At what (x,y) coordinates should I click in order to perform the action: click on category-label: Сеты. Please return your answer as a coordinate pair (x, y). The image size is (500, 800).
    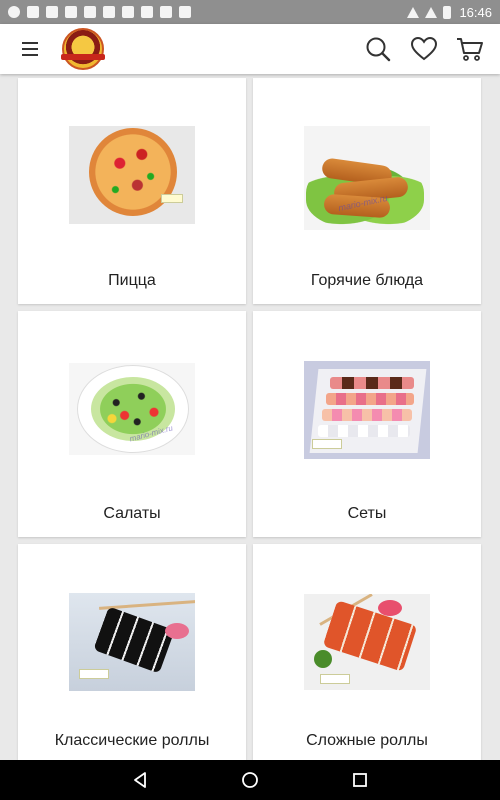
    Looking at the image, I should click on (367, 513).